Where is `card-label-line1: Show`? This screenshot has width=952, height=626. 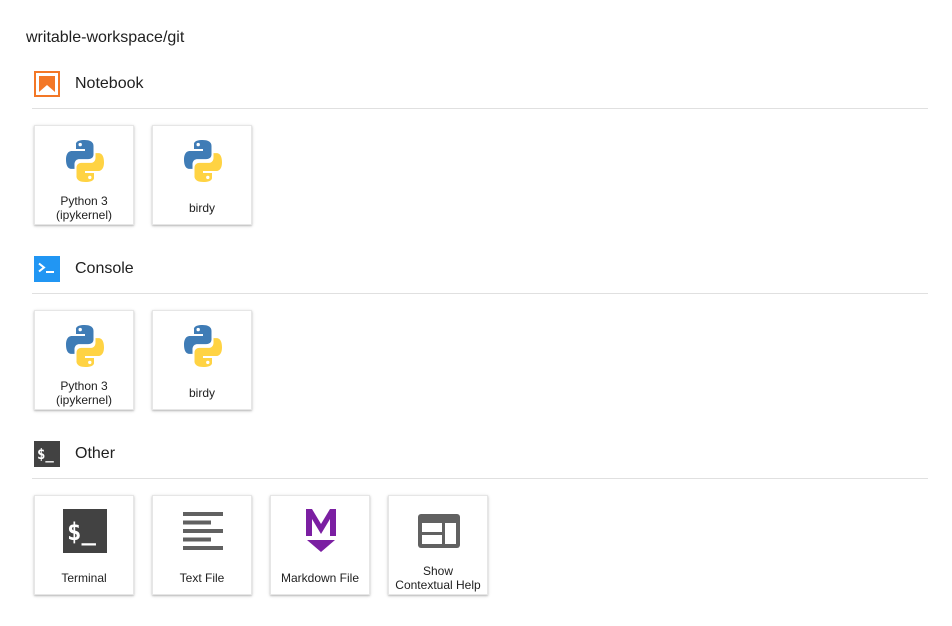 card-label-line1: Show is located at coordinates (438, 571).